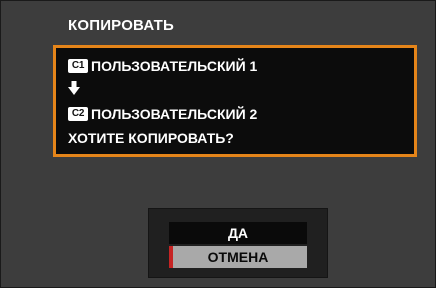  Describe the element at coordinates (174, 66) in the screenshot. I see `source-label: ПОЛЬЗОВАТЕЛЬСКИЙ 1` at that location.